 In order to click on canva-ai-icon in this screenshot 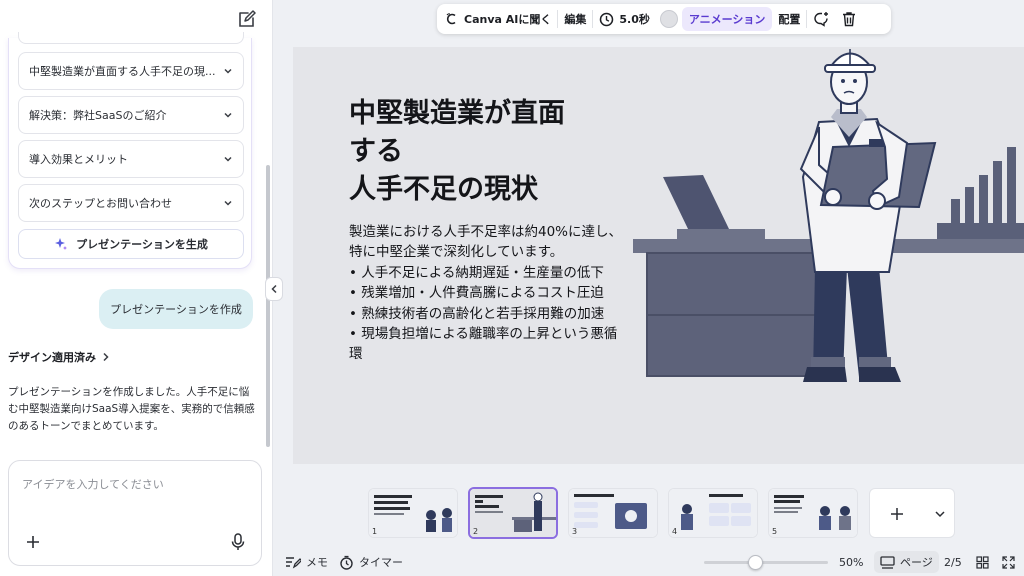, I will do `click(451, 19)`.